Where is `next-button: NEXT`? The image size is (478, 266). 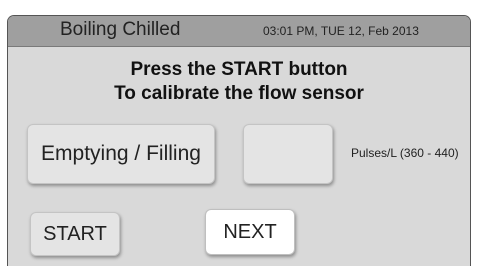 next-button: NEXT is located at coordinates (250, 232).